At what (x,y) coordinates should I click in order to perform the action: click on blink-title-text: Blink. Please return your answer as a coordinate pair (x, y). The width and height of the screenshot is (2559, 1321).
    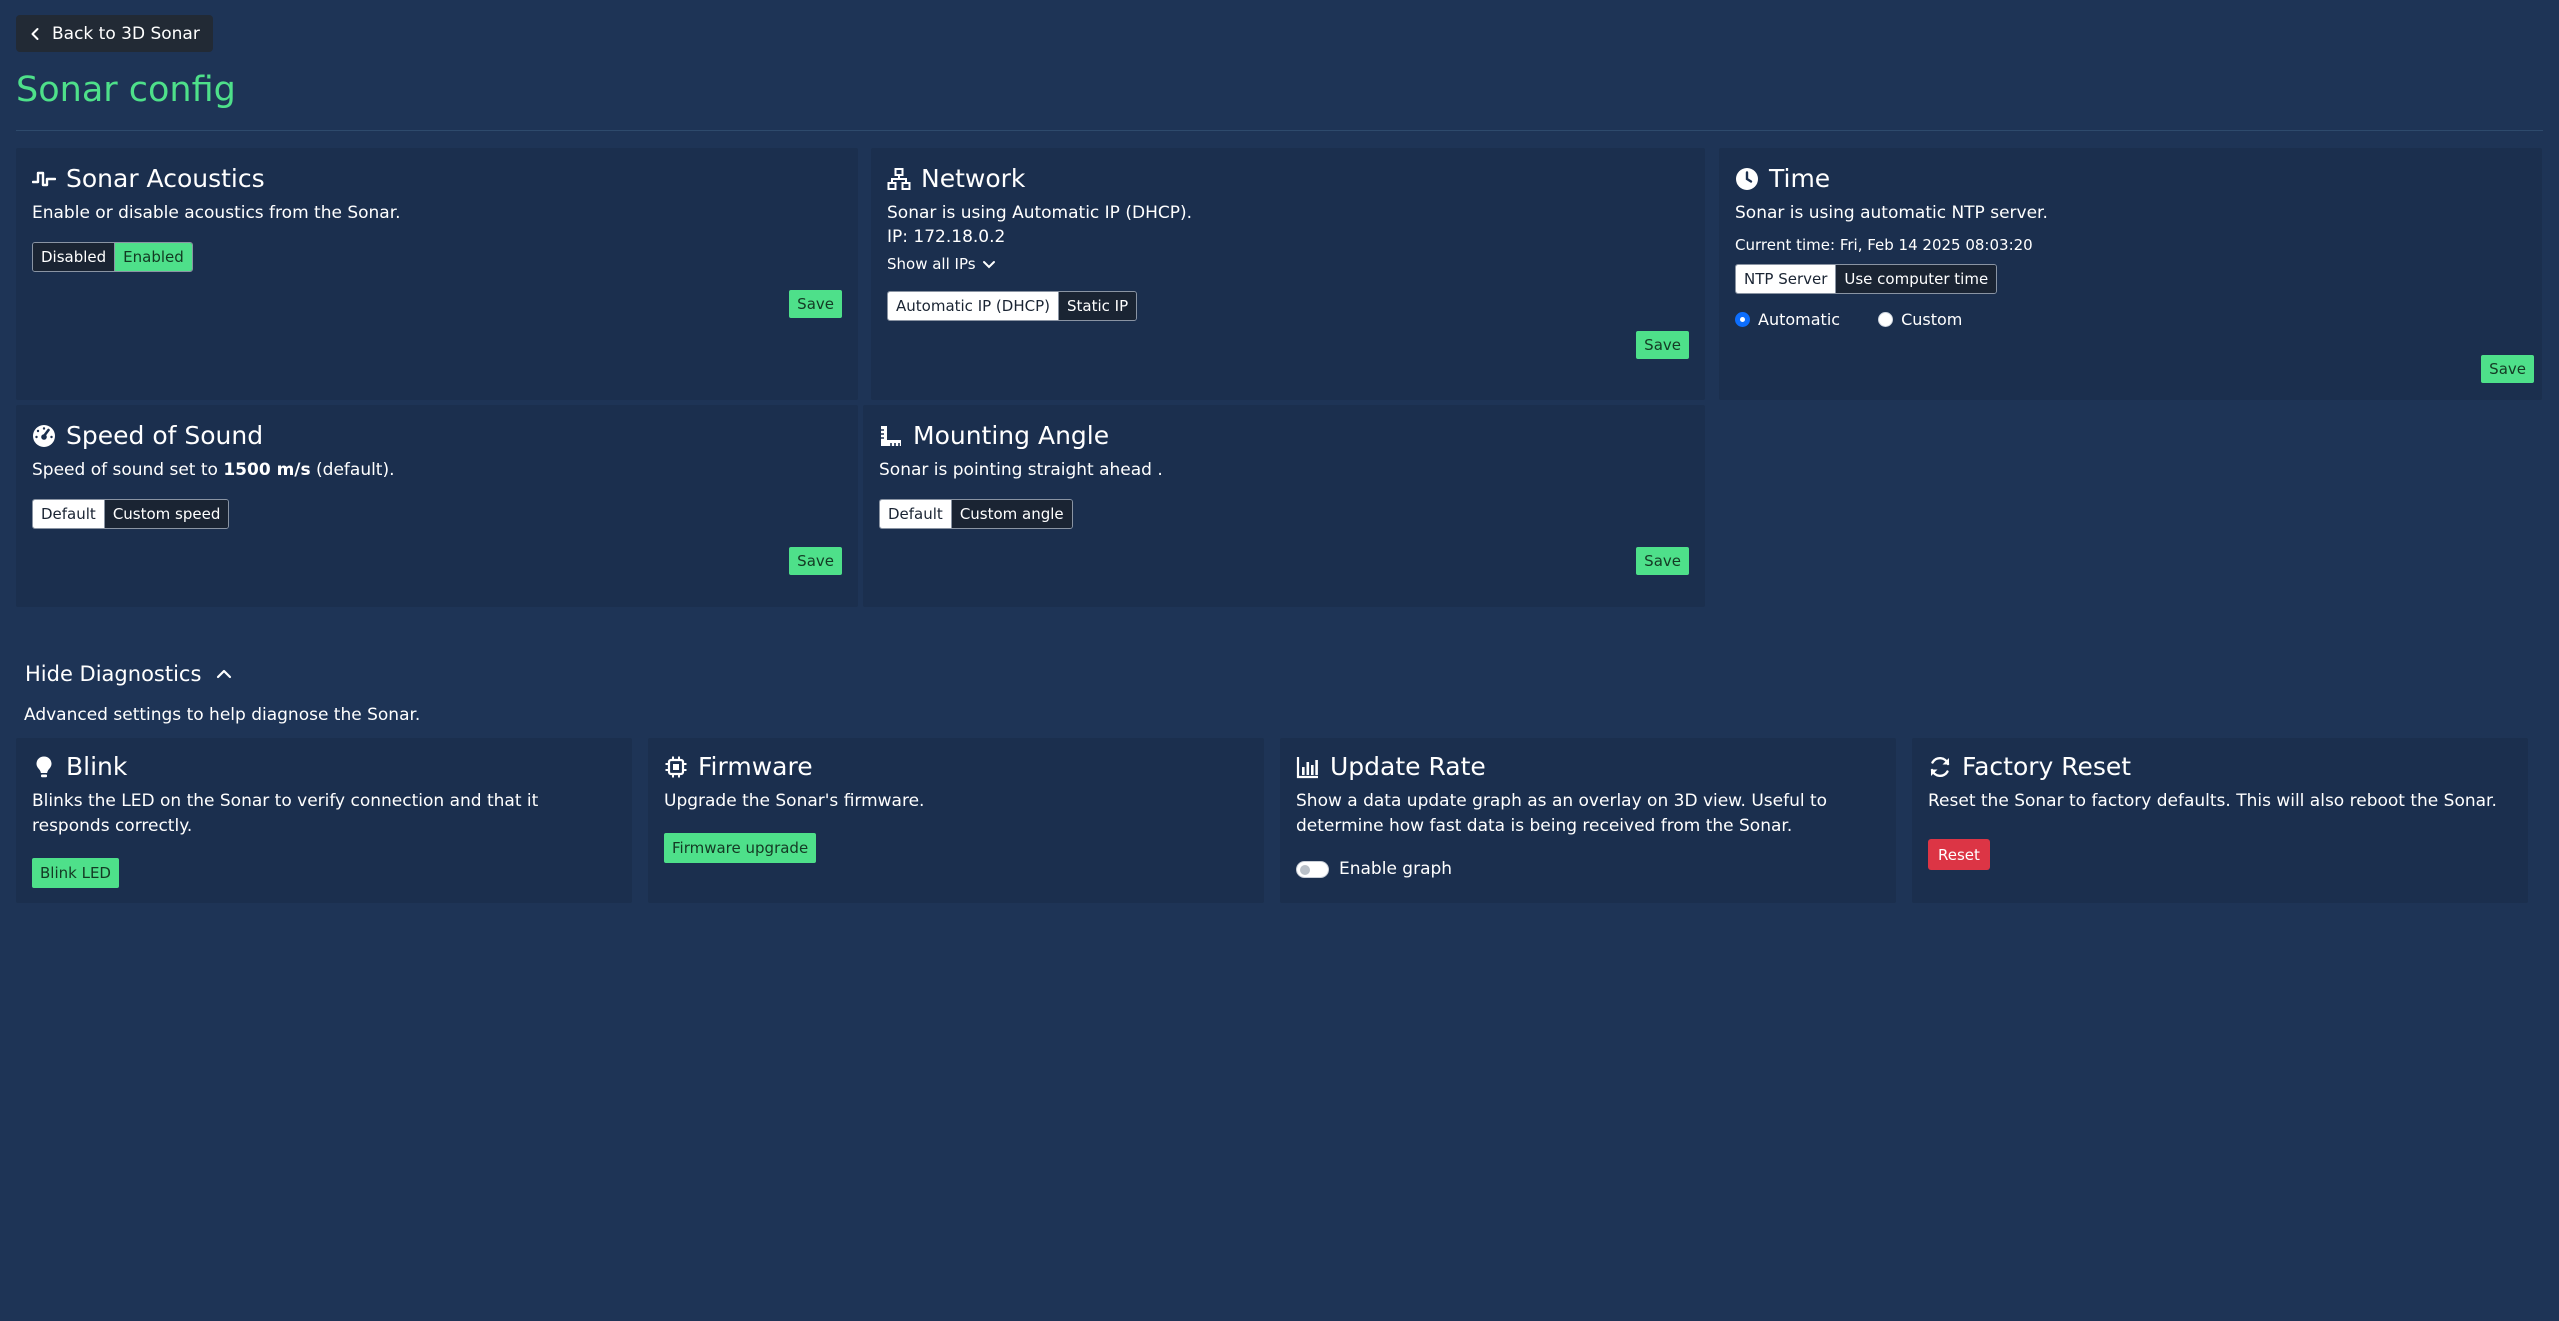
    Looking at the image, I should click on (97, 766).